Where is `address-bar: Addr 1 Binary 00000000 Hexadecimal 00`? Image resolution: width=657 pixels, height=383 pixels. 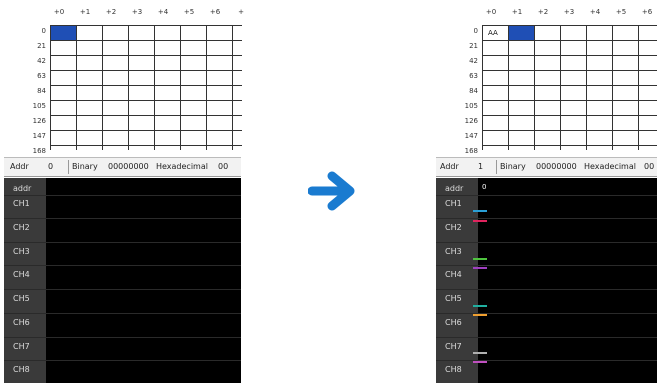
address-bar: Addr 1 Binary 00000000 Hexadecimal 00 is located at coordinates (546, 167).